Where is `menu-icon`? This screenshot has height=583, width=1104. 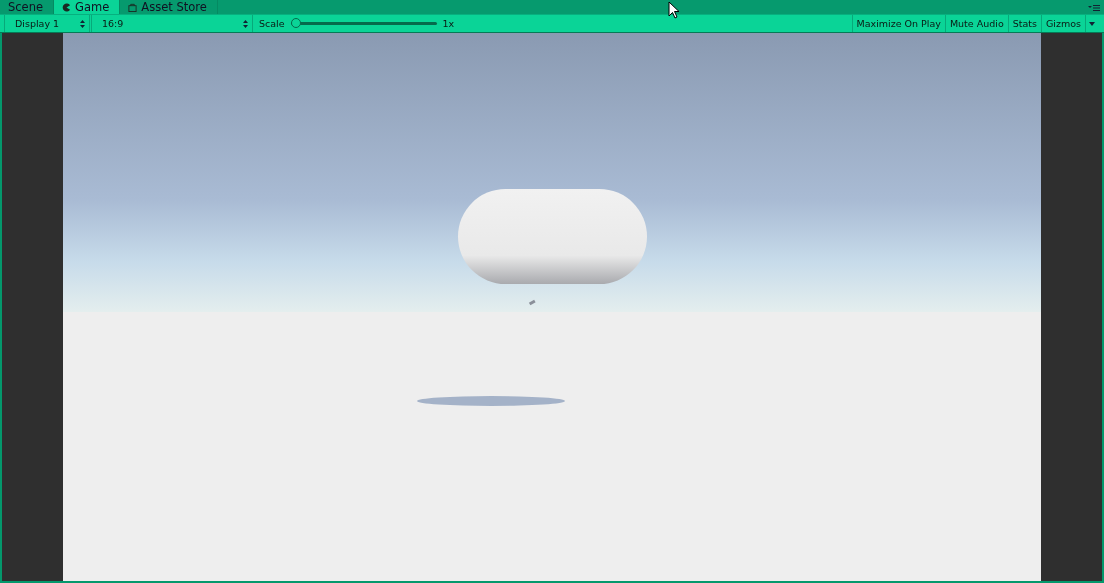
menu-icon is located at coordinates (1094, 8).